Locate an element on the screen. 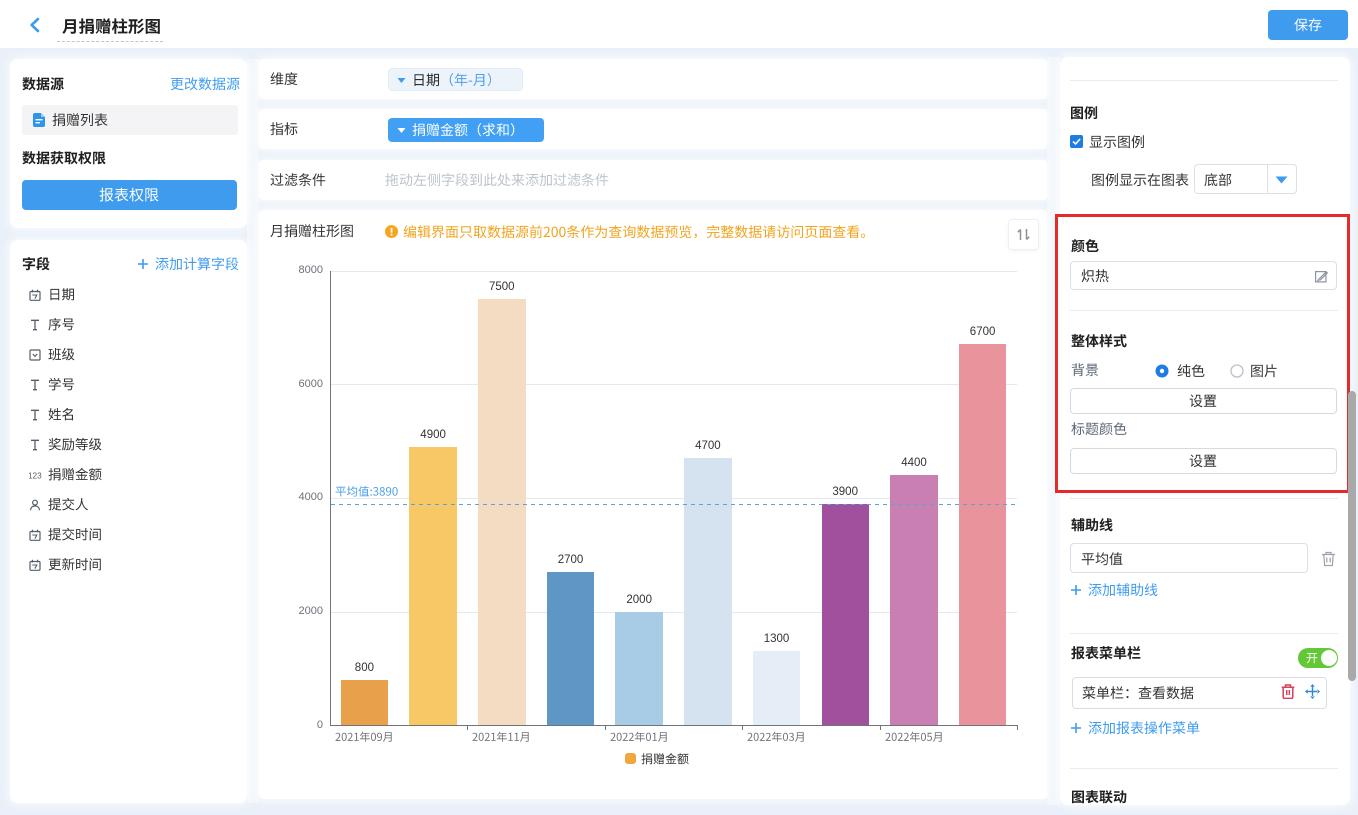 The height and width of the screenshot is (815, 1358). svg-text: 123 is located at coordinates (35, 475).